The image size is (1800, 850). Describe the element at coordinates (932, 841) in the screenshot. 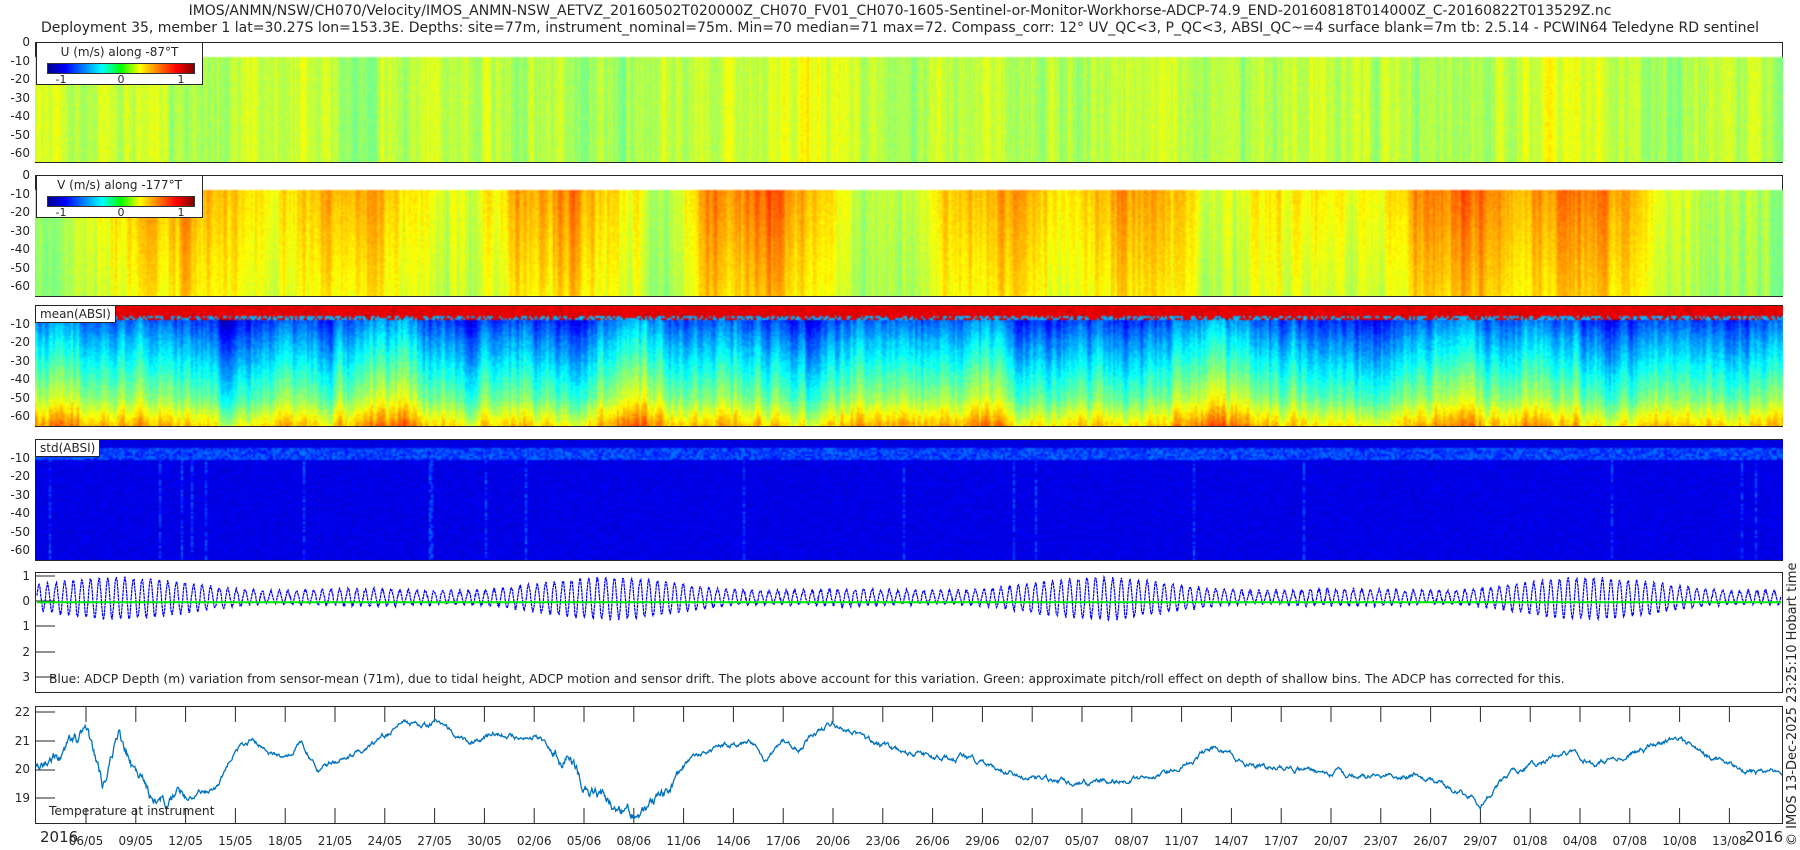

I see `x-tick-label: 26/06` at that location.